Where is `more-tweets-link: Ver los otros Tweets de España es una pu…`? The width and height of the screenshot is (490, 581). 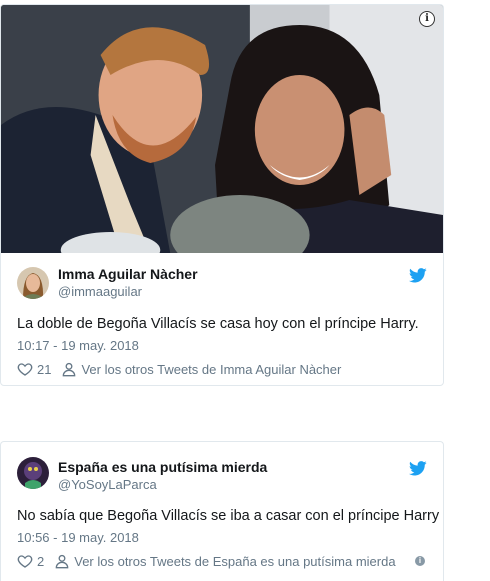 more-tweets-link: Ver los otros Tweets de España es una pu… is located at coordinates (234, 561).